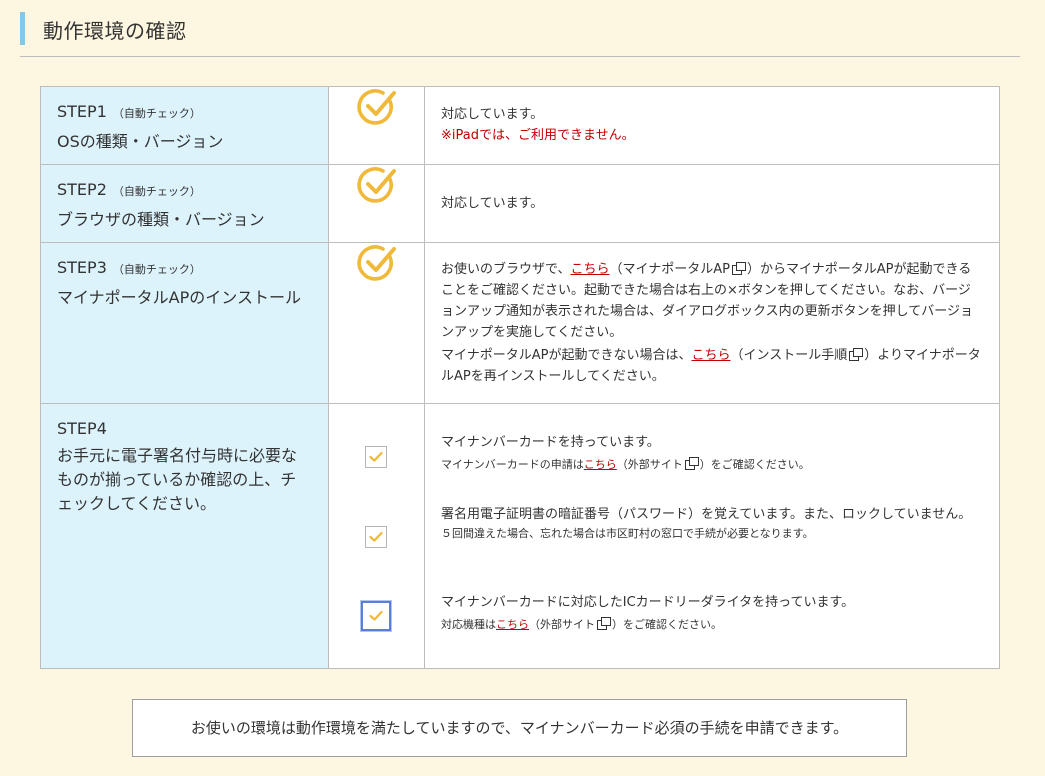  I want to click on step1-title: STEP1 （自動チェック）, so click(192, 111).